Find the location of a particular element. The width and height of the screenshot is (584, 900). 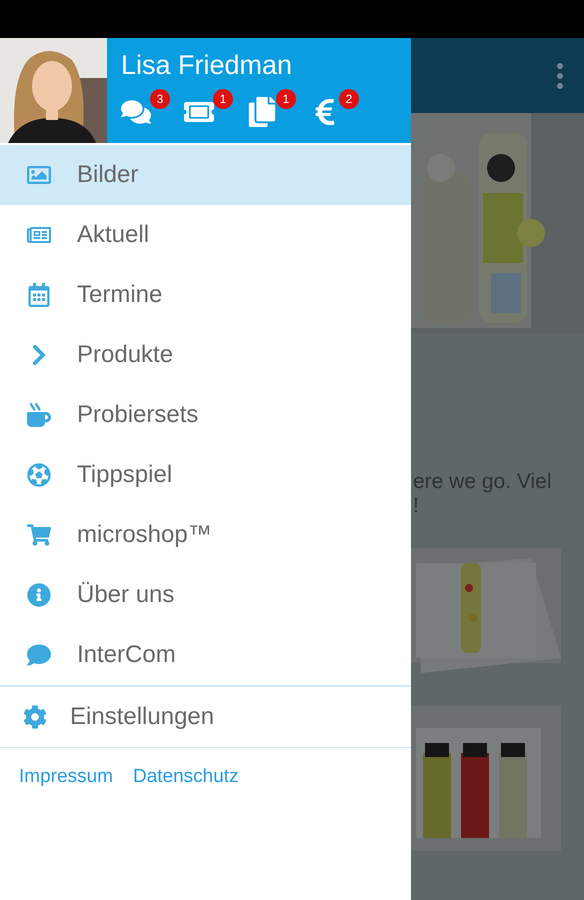

overflow-menu-icon is located at coordinates (560, 76).